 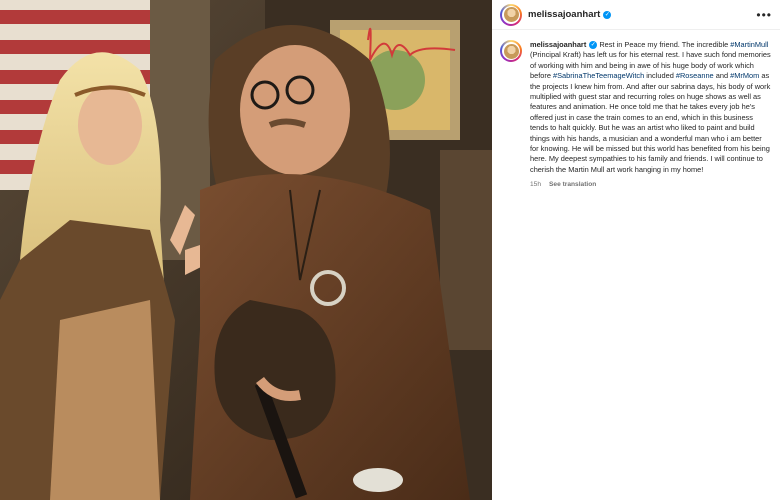 I want to click on hashtag-link: #MrMom, so click(x=744, y=75).